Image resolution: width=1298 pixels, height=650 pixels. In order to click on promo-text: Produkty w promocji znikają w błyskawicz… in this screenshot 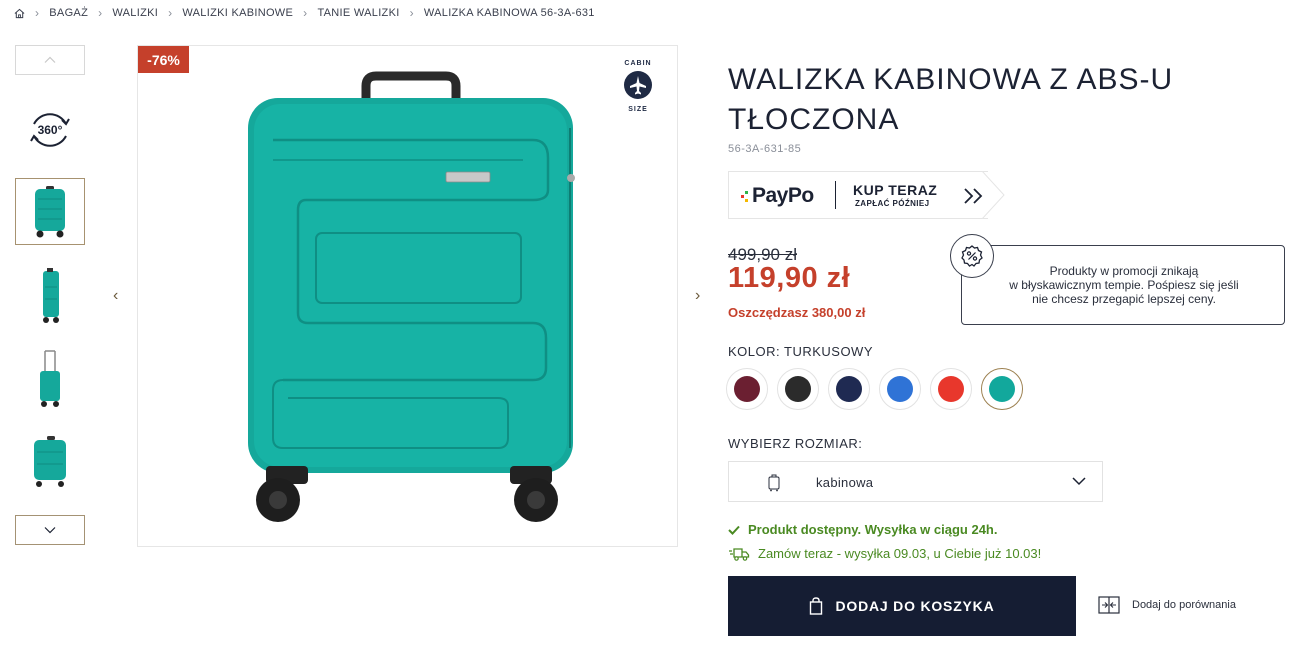, I will do `click(1124, 285)`.